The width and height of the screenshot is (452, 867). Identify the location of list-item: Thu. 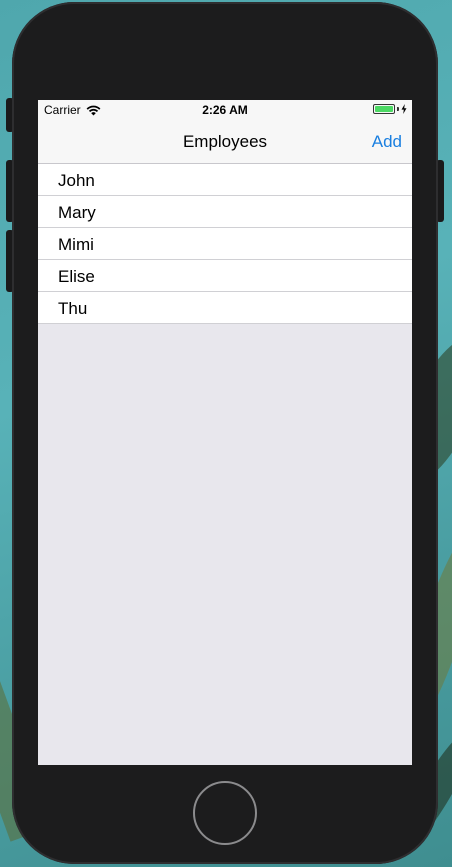
(225, 308).